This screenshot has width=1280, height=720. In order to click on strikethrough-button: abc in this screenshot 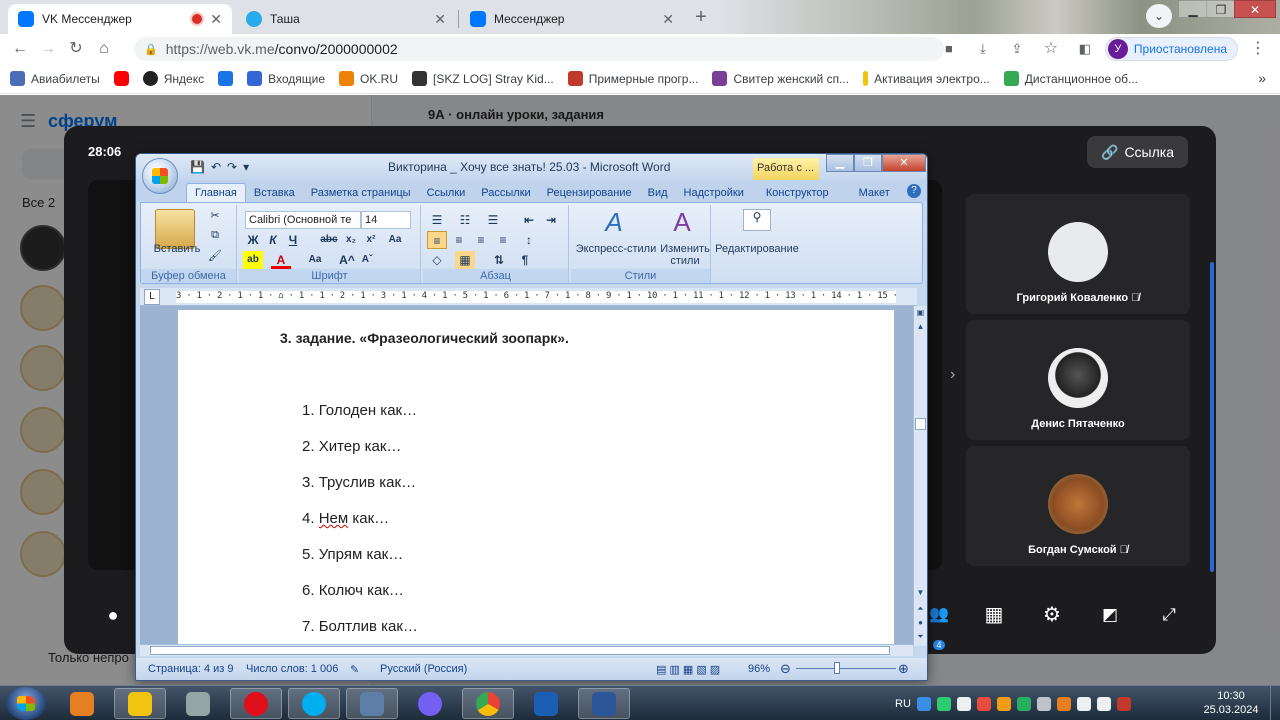, I will do `click(329, 240)`.